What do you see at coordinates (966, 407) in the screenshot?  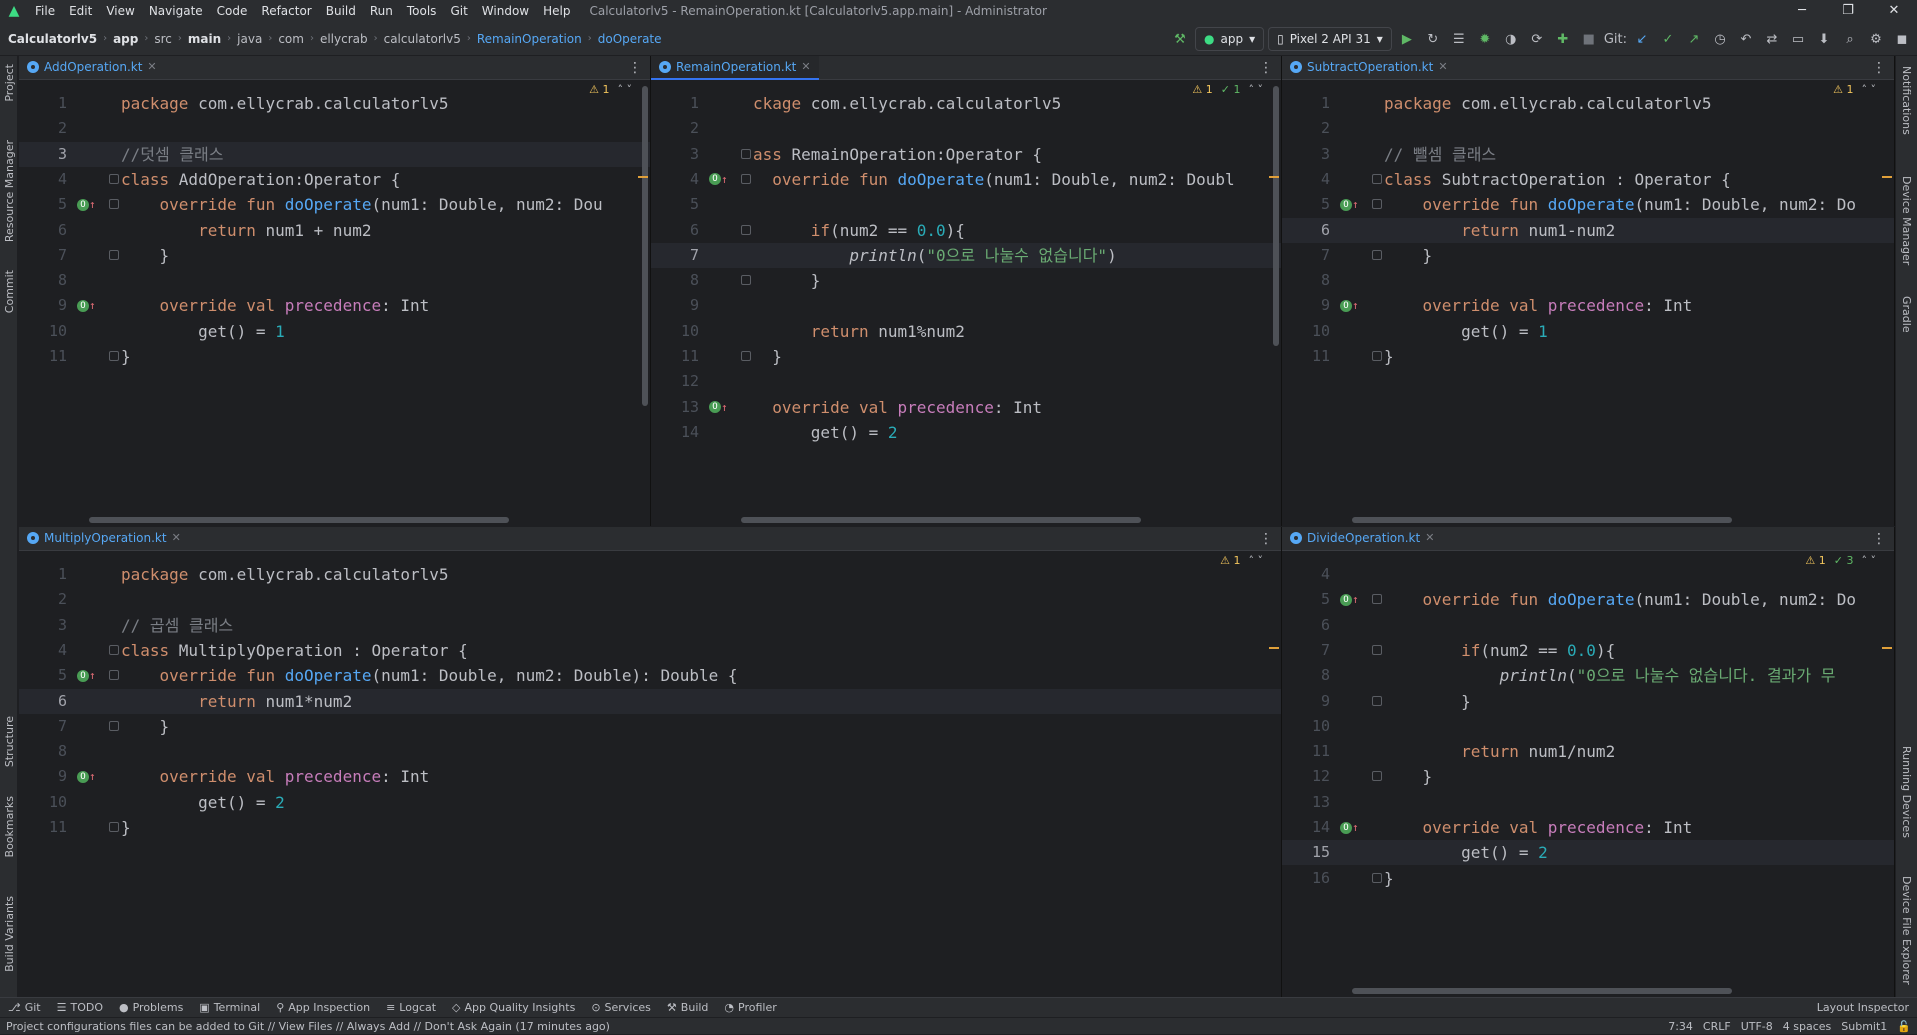 I see `code-line: 13 O ↑ override val precedence: Int` at bounding box center [966, 407].